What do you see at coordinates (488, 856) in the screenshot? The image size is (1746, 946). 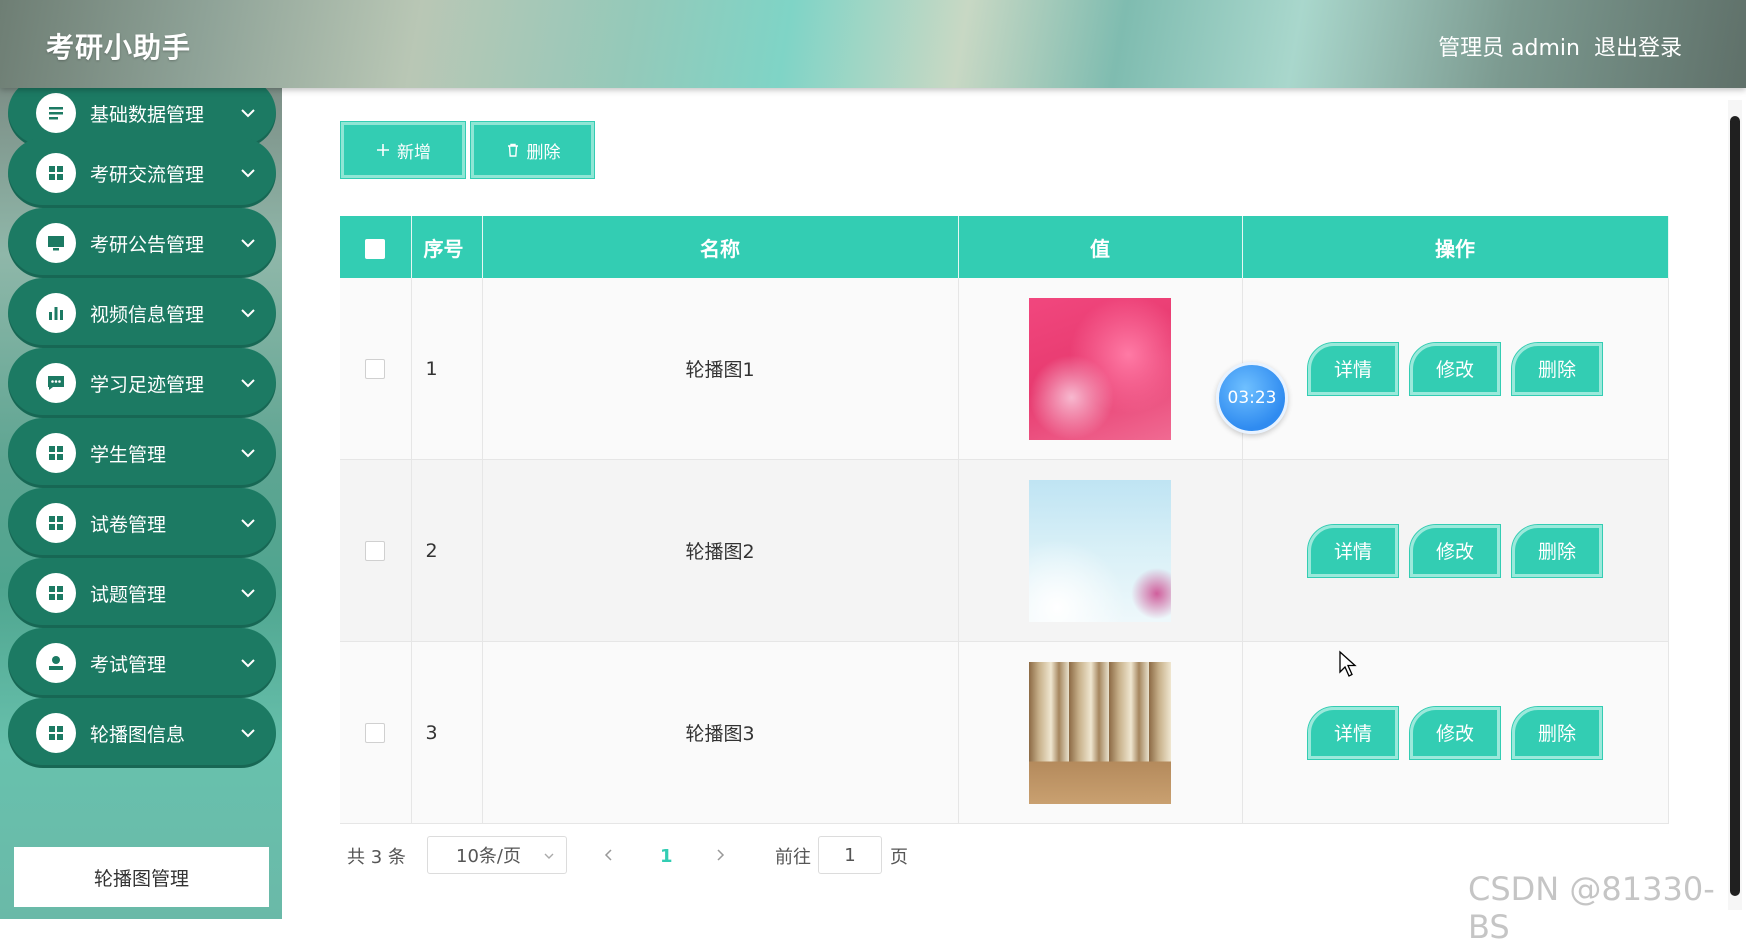 I see `page-size-value: 10条/页` at bounding box center [488, 856].